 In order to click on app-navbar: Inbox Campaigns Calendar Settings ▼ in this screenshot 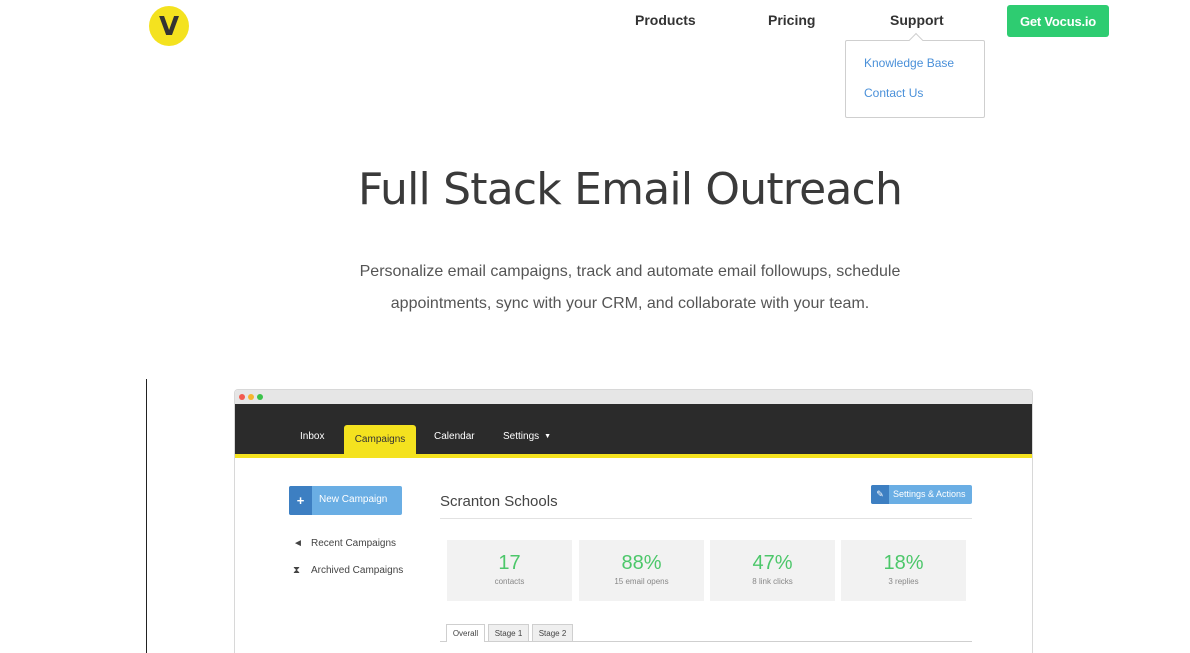, I will do `click(633, 431)`.